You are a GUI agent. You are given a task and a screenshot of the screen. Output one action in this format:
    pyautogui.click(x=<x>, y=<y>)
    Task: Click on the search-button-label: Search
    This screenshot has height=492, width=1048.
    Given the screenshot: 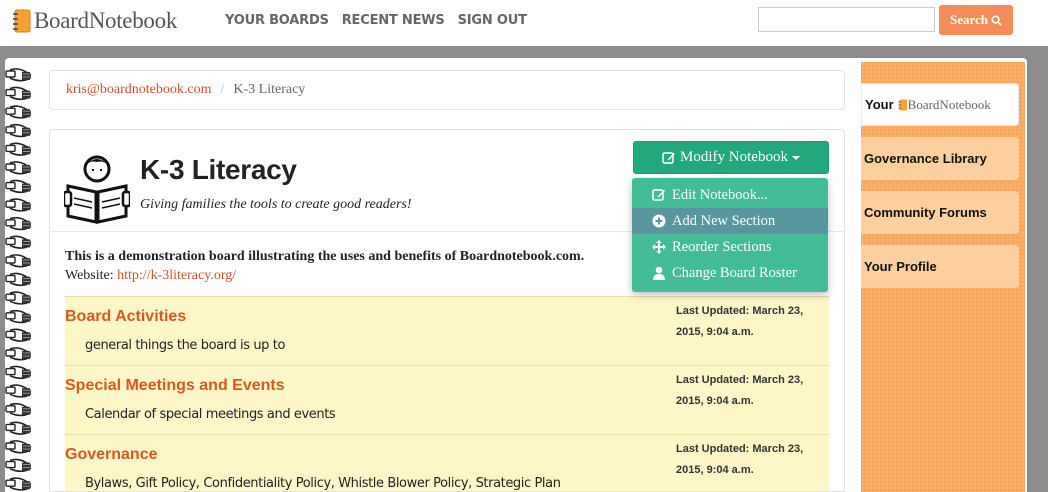 What is the action you would take?
    pyautogui.click(x=969, y=19)
    